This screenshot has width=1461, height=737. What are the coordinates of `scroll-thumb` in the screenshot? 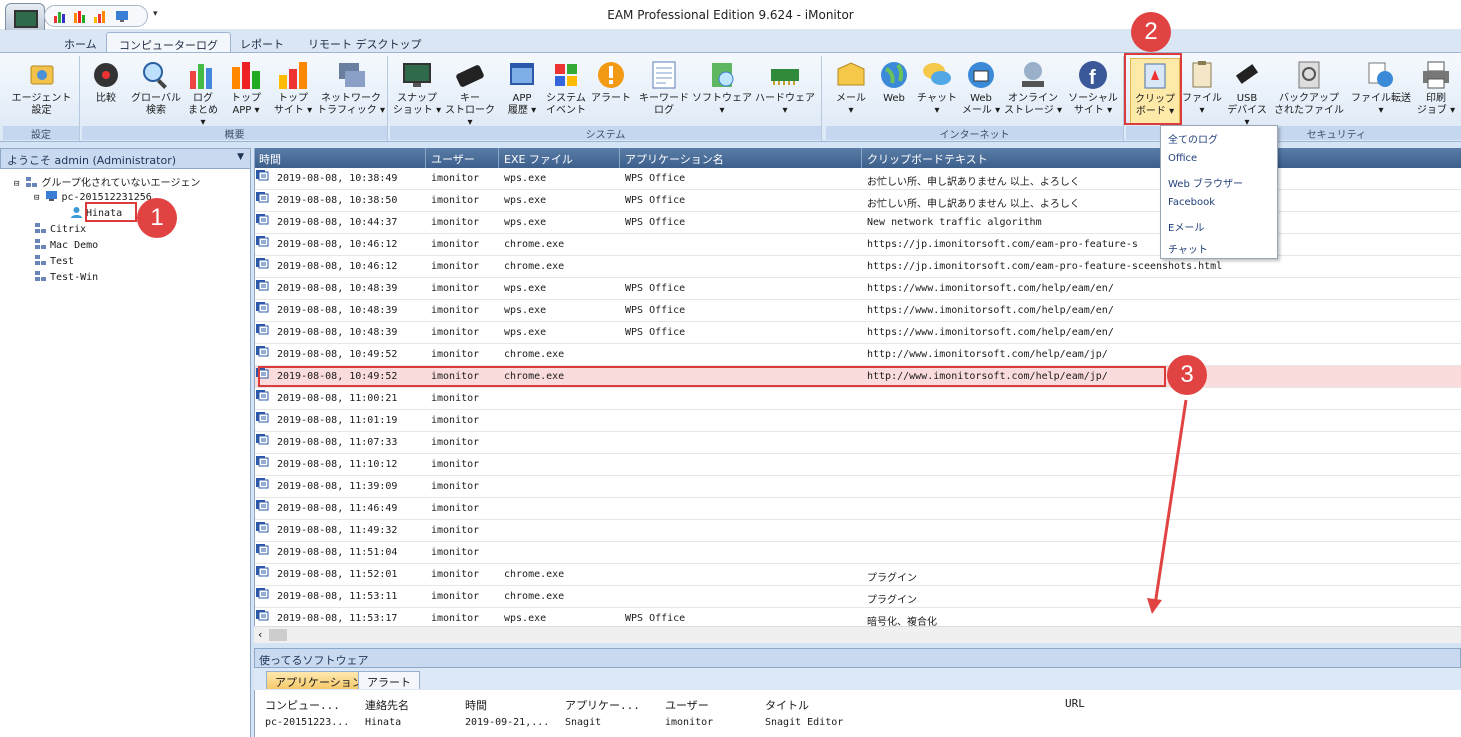 It's located at (278, 635).